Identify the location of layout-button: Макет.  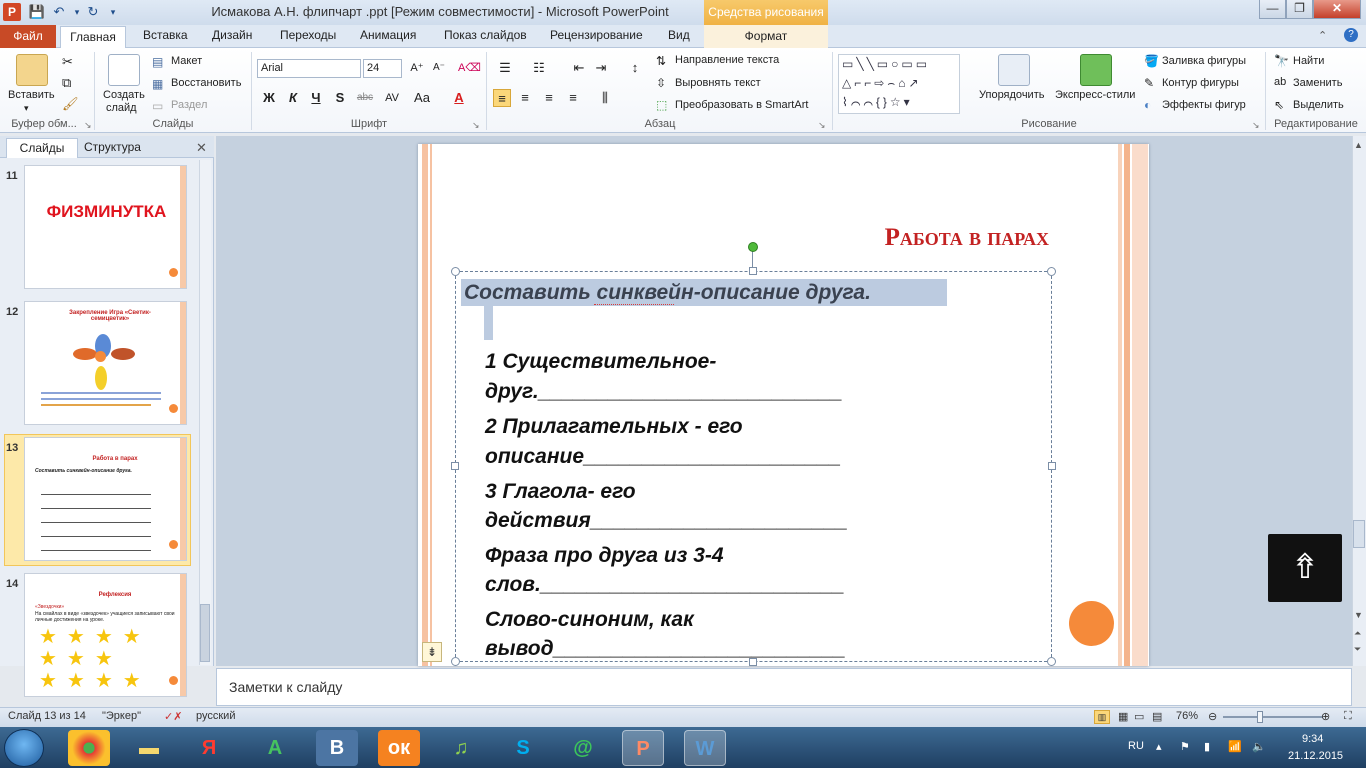
(186, 61).